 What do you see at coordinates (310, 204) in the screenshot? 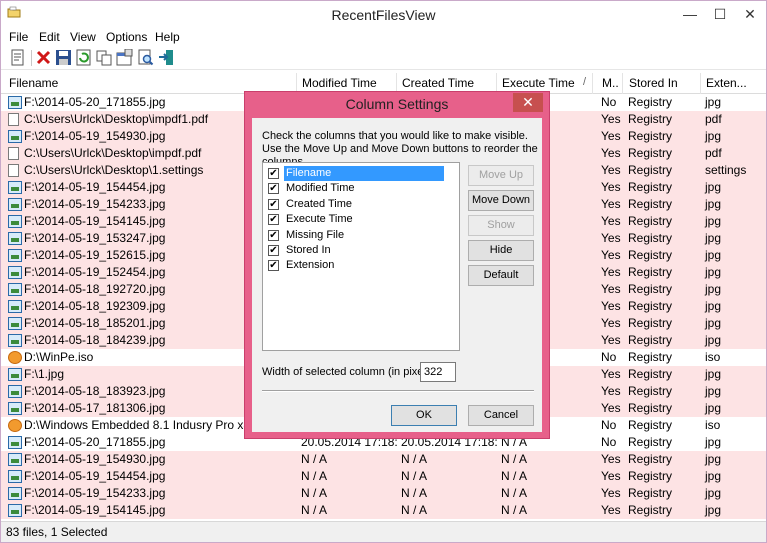
I see `column-item: ✔ Created Time` at bounding box center [310, 204].